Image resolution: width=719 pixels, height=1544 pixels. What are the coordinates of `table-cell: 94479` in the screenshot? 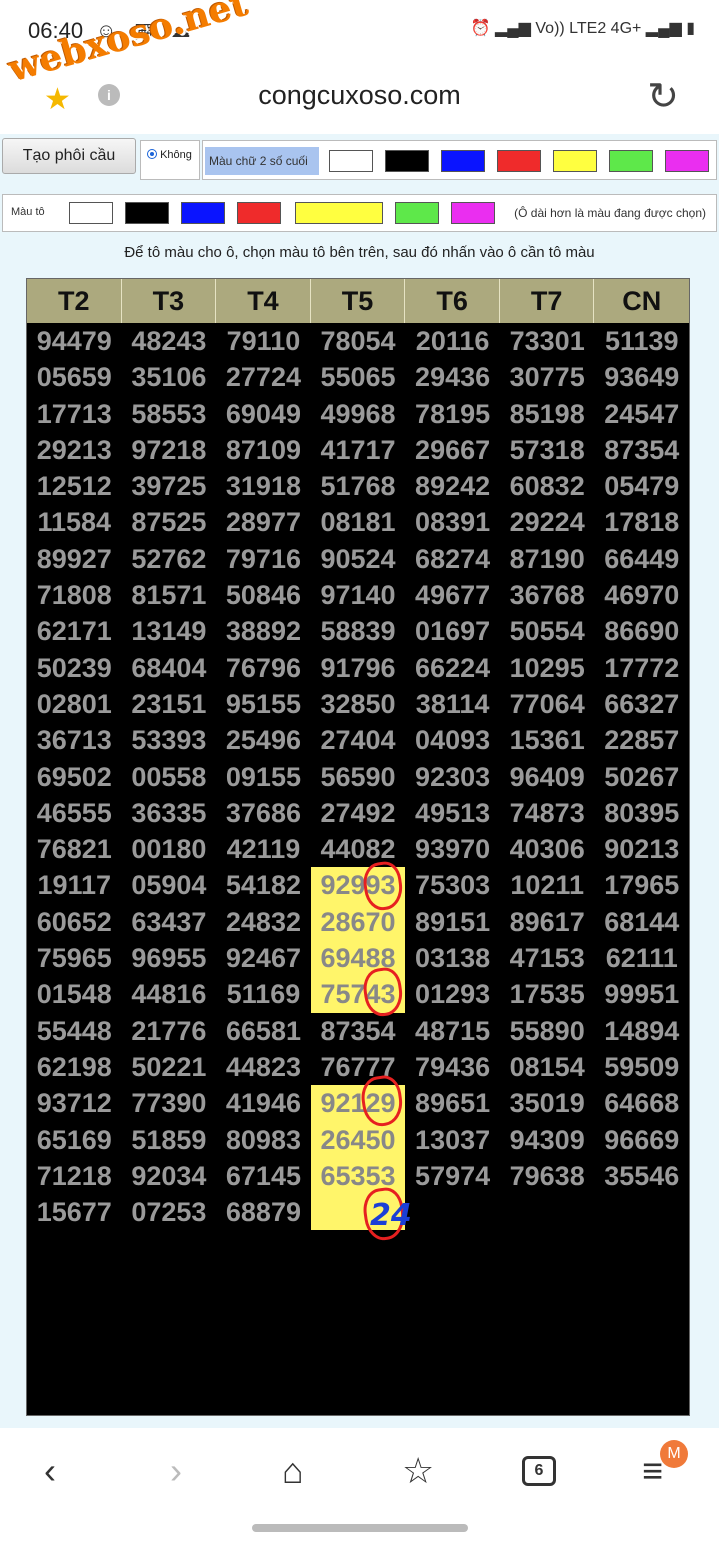 It's located at (74, 341).